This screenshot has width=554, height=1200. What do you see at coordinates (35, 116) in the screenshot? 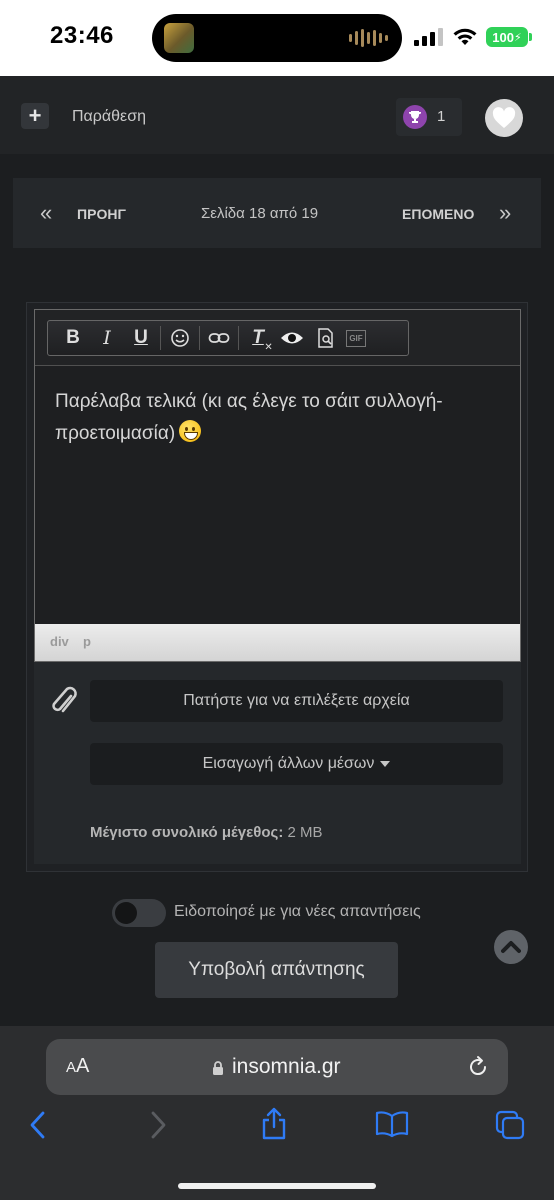
I see `multiquote-plus-button: +` at bounding box center [35, 116].